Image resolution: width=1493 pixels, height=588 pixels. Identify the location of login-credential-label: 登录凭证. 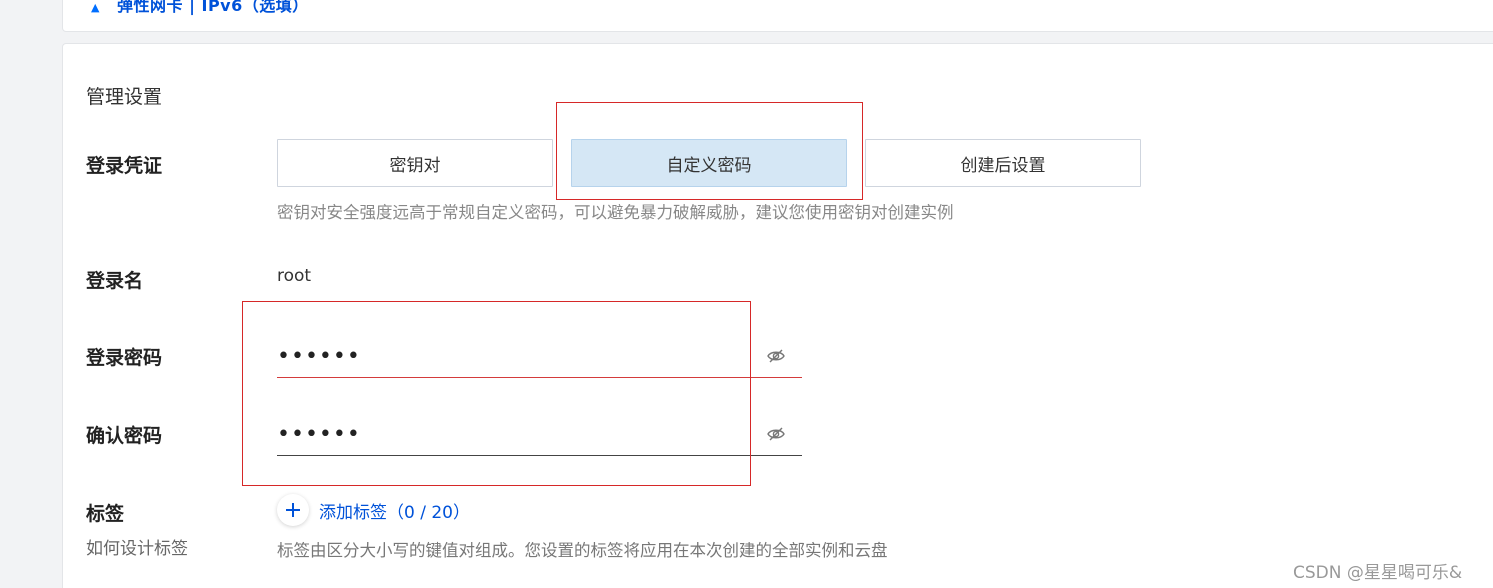
(124, 166).